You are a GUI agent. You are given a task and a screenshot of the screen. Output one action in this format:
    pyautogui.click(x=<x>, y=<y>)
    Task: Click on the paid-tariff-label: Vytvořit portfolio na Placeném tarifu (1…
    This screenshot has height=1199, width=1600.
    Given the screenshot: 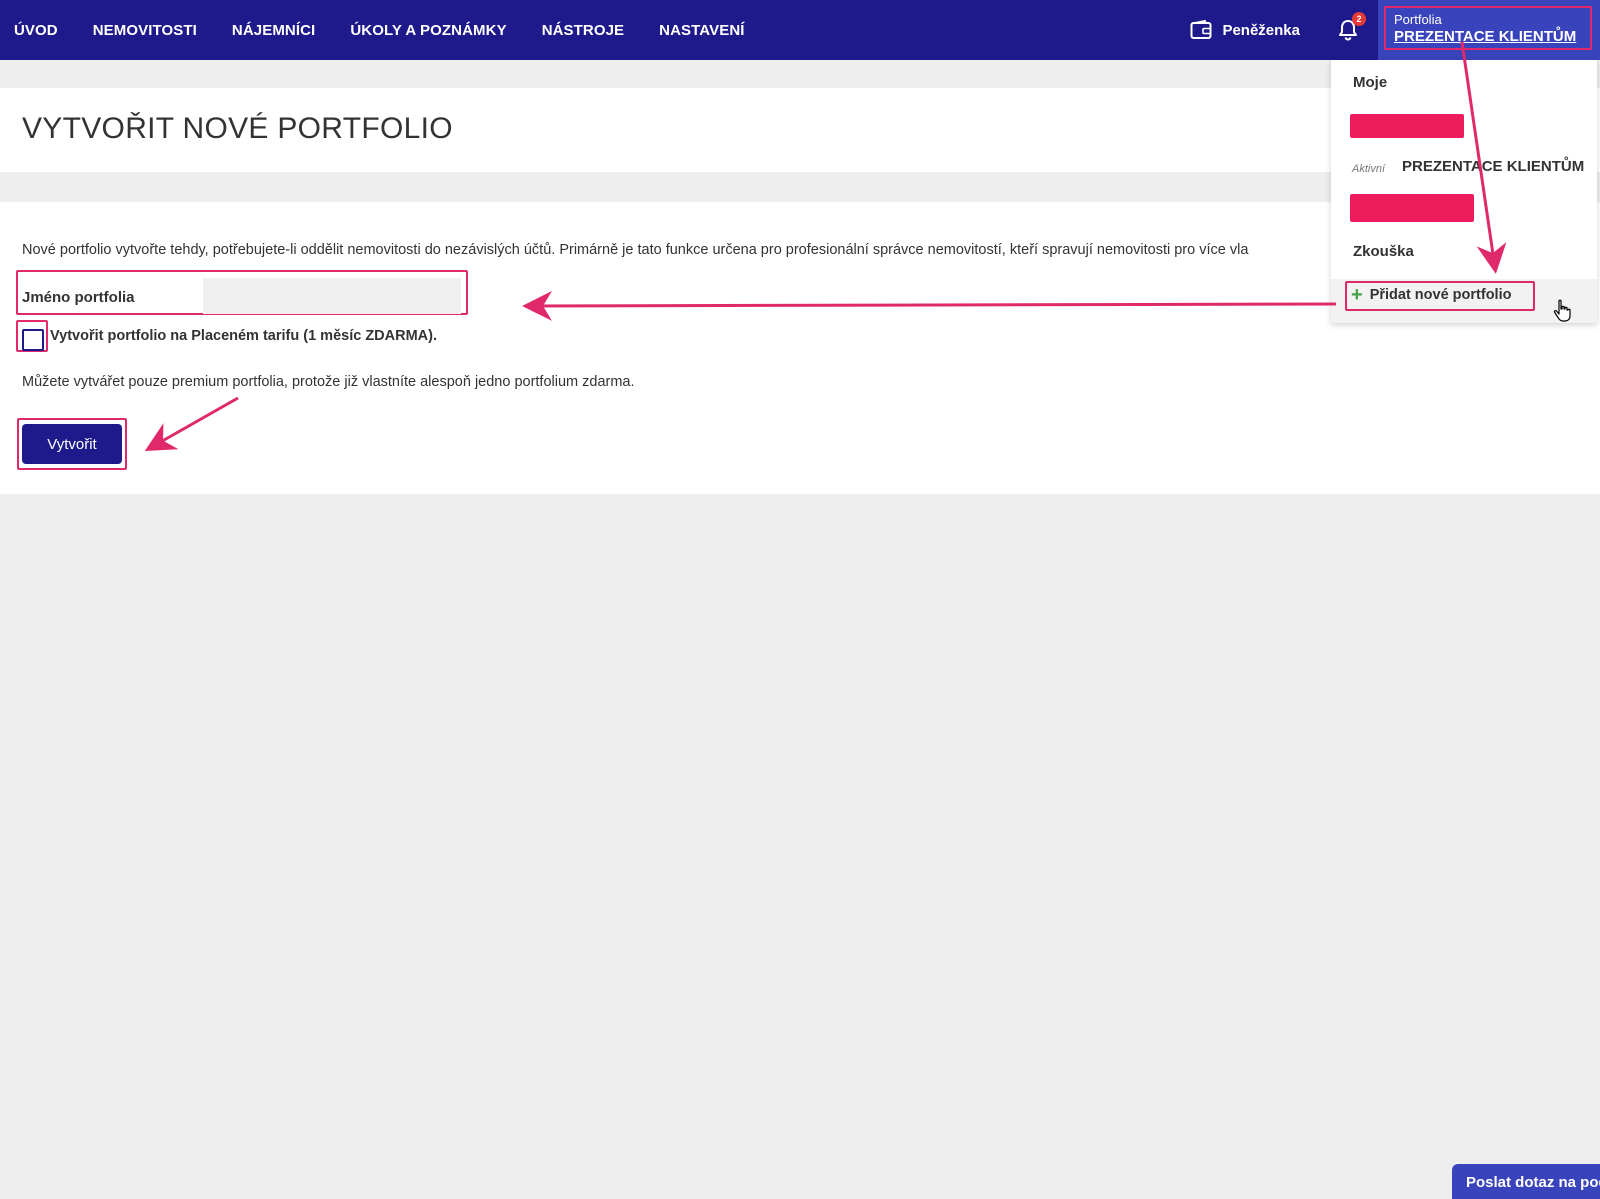 What is the action you would take?
    pyautogui.click(x=243, y=336)
    